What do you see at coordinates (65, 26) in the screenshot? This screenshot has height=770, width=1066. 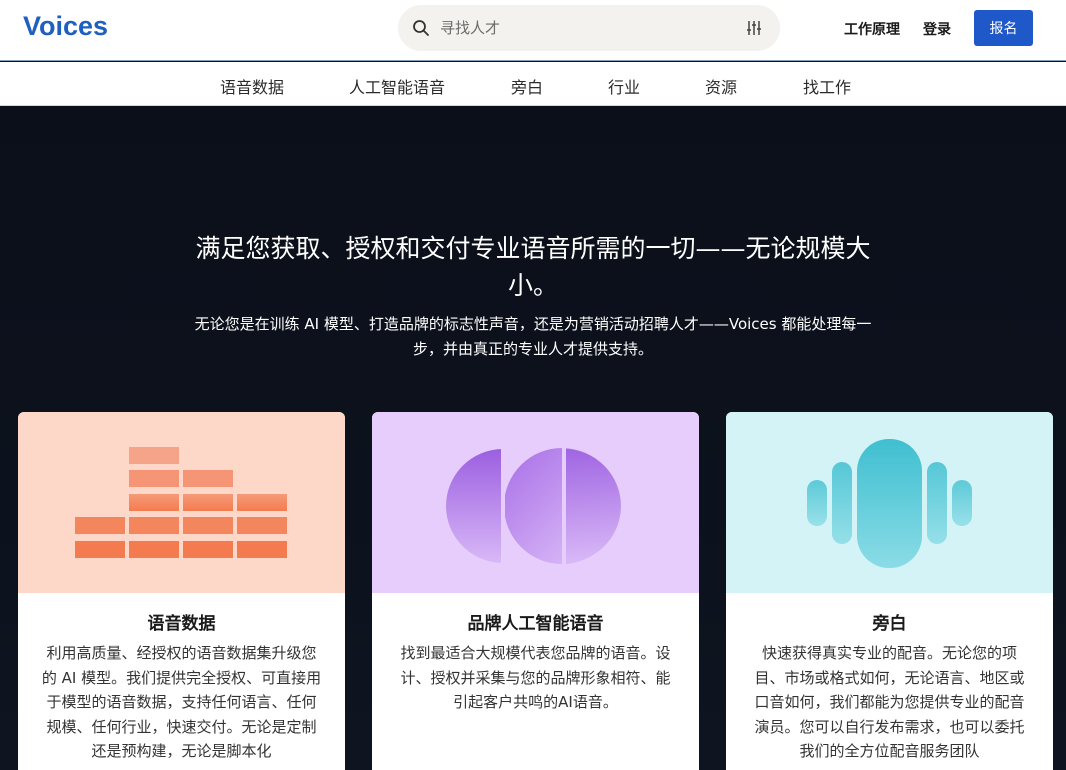 I see `voices-logo: Voices` at bounding box center [65, 26].